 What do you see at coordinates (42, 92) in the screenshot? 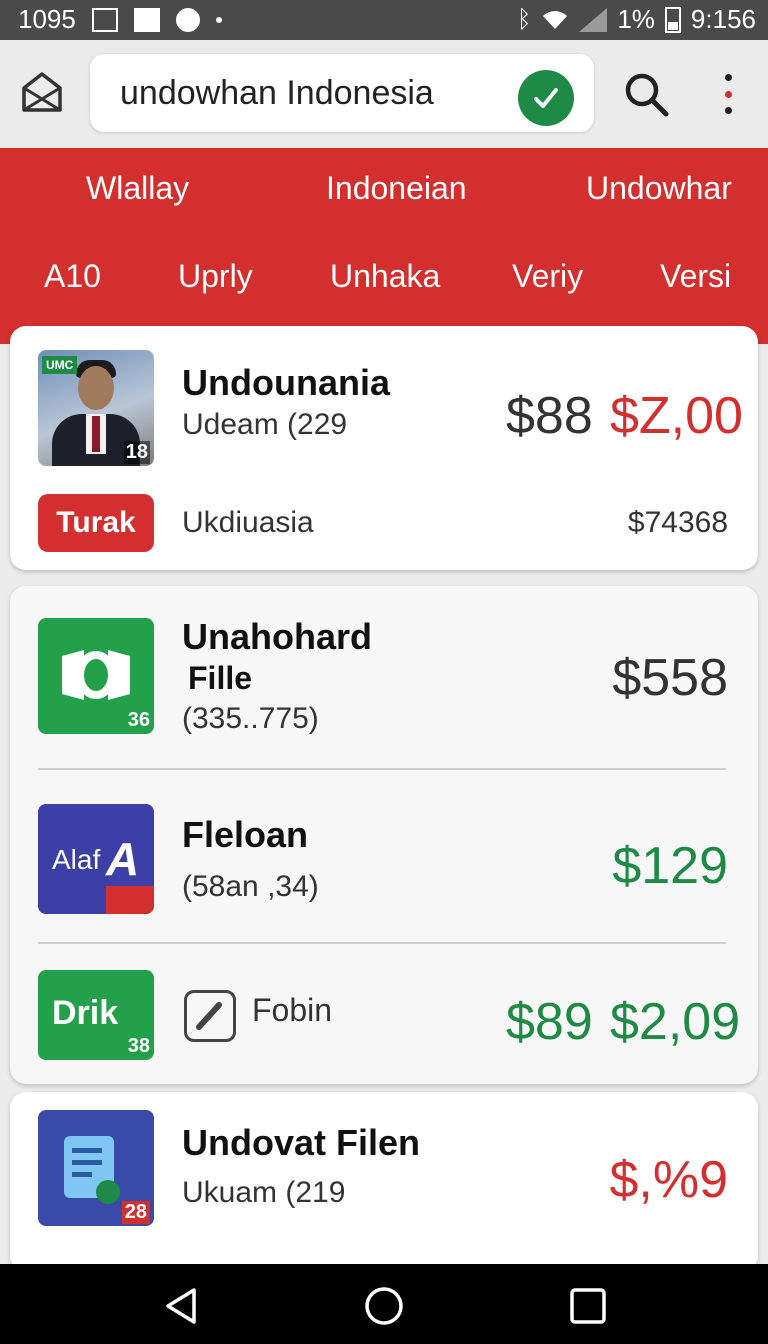
I see `home-icon` at bounding box center [42, 92].